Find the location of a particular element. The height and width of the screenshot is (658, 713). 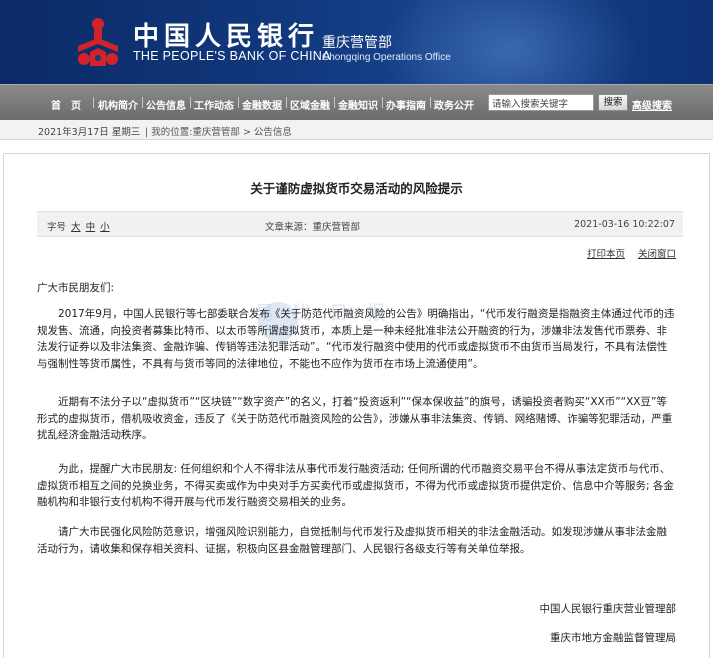

office-name-en: Chongqing Operations Office is located at coordinates (386, 57).